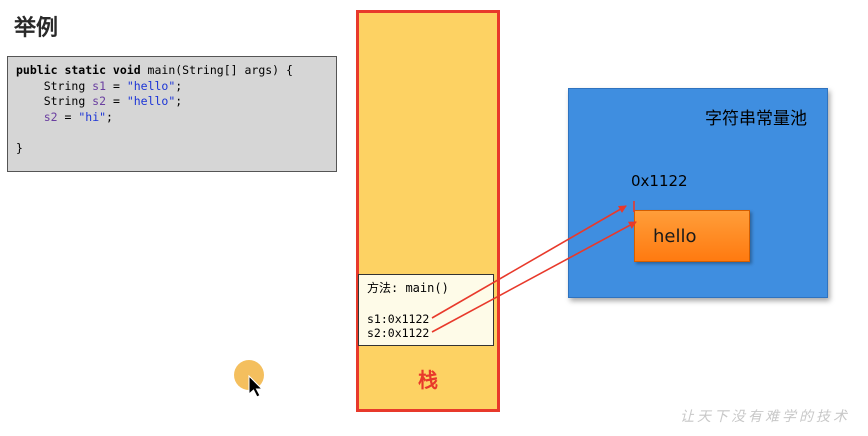 The width and height of the screenshot is (868, 436). I want to click on mouse-cursor-icon, so click(256, 386).